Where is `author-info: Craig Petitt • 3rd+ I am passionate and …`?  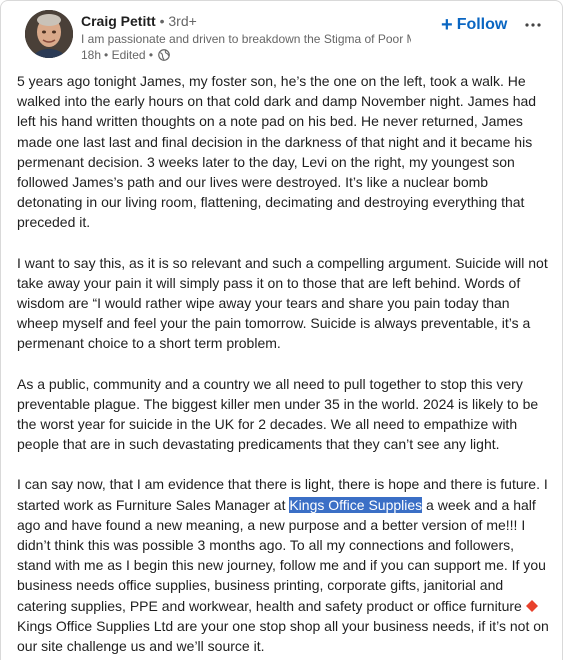 author-info: Craig Petitt • 3rd+ I am passionate and … is located at coordinates (251, 37).